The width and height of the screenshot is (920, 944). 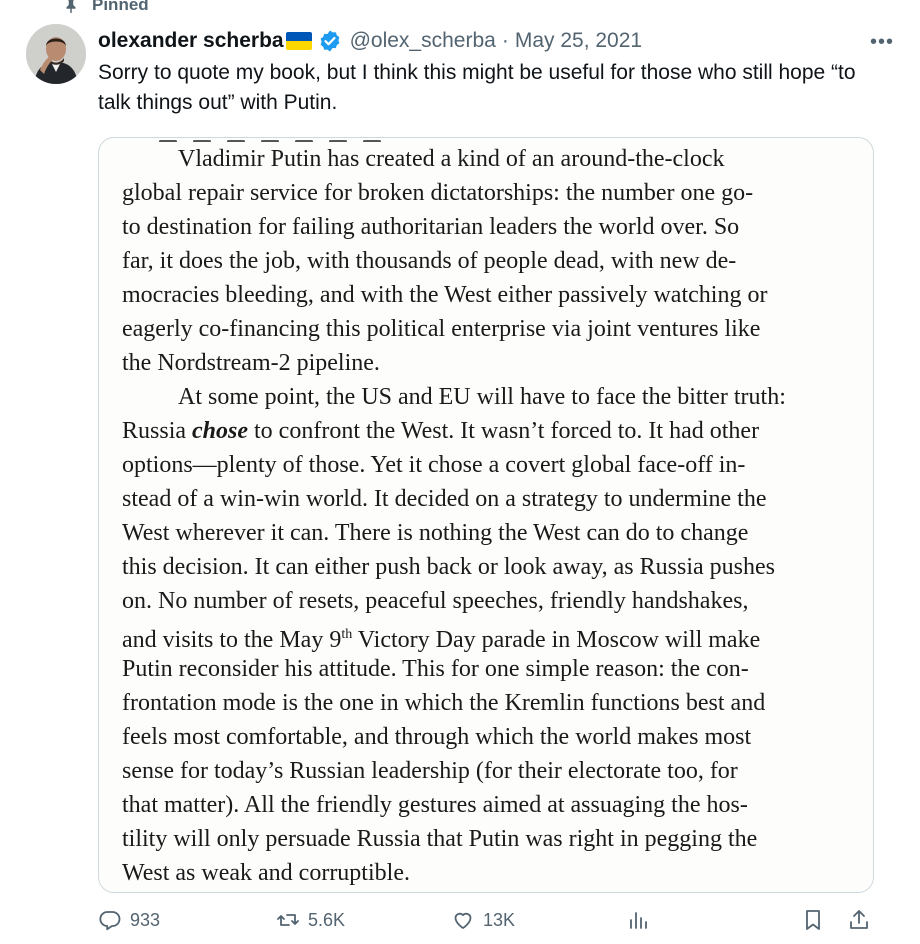 I want to click on pinned-label: Pinned, so click(x=120, y=7).